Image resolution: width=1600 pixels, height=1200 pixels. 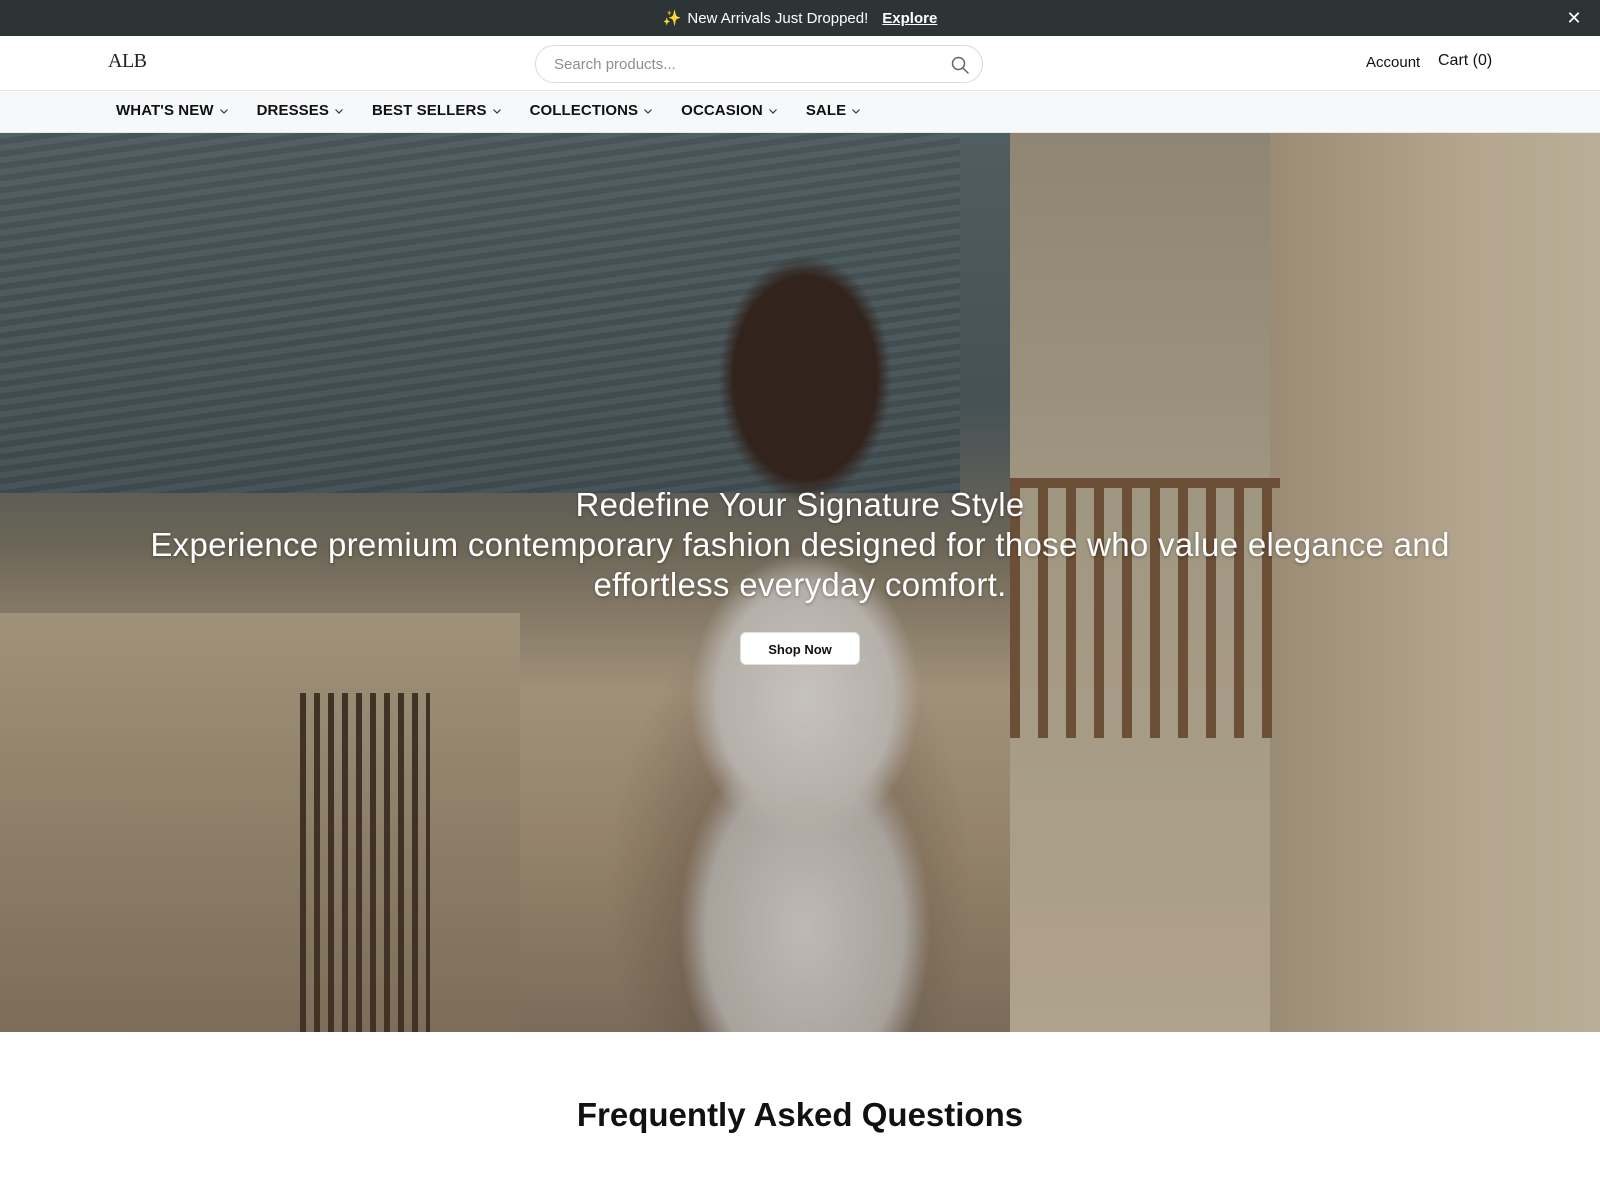 What do you see at coordinates (826, 110) in the screenshot?
I see `nav-item-label: SALE` at bounding box center [826, 110].